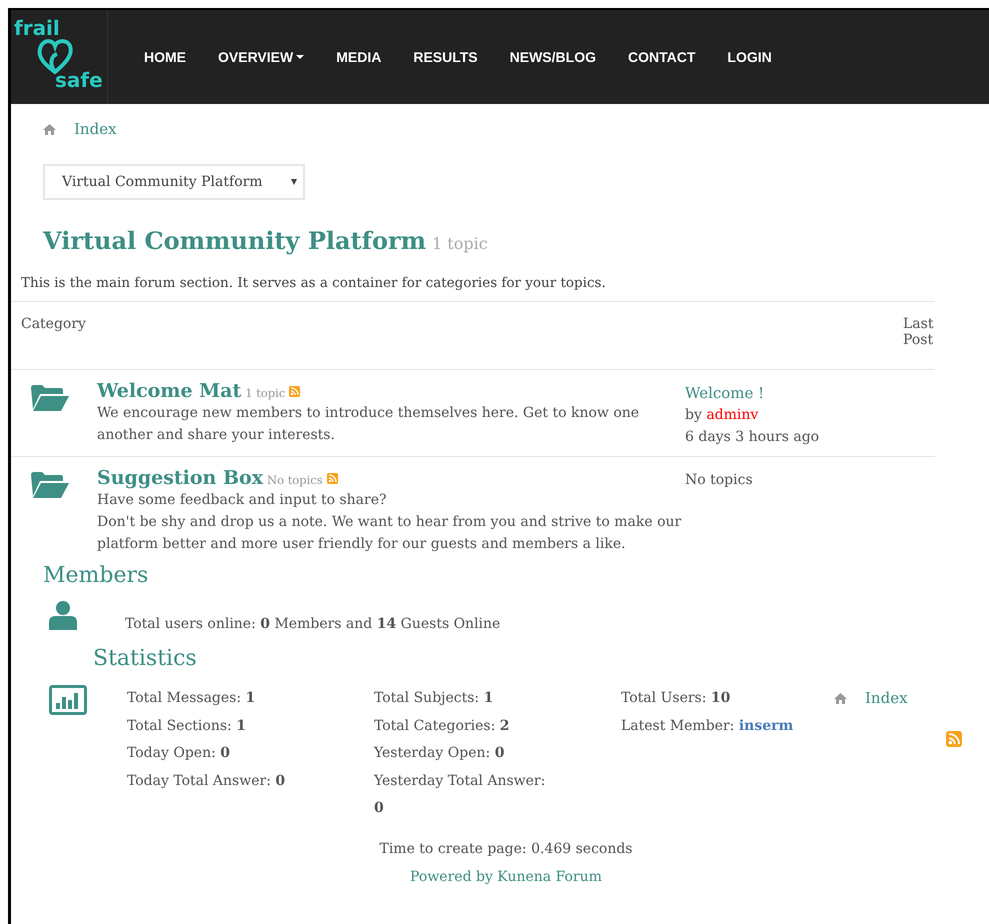  I want to click on statistic: Yesterday Open: 0, so click(440, 753).